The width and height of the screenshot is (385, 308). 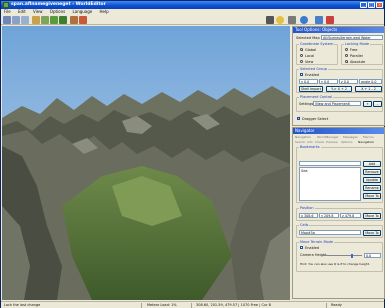 What do you see at coordinates (83, 20) in the screenshot?
I see `paint-icon` at bounding box center [83, 20].